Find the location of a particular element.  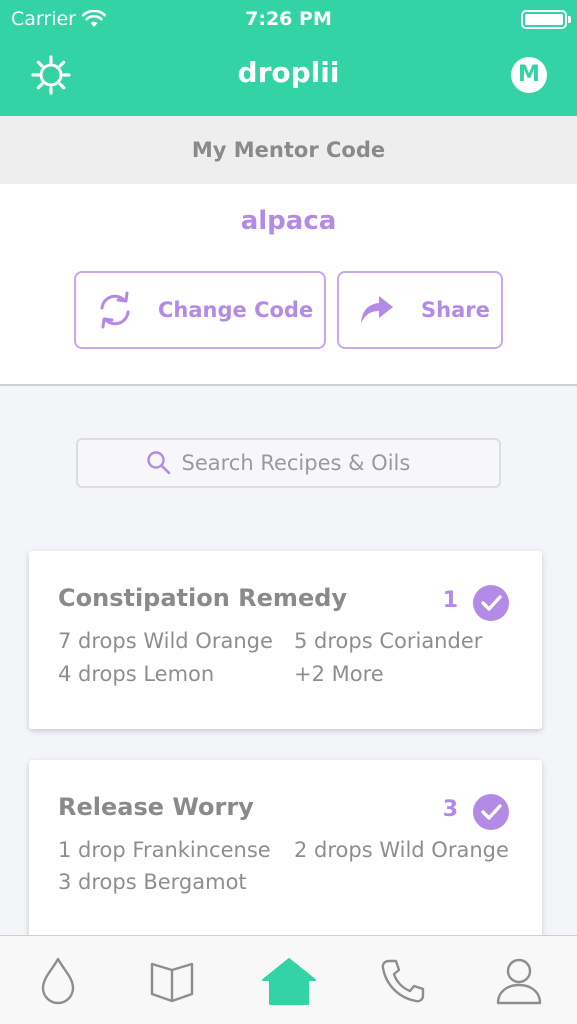

tab-contact is located at coordinates (403, 981).